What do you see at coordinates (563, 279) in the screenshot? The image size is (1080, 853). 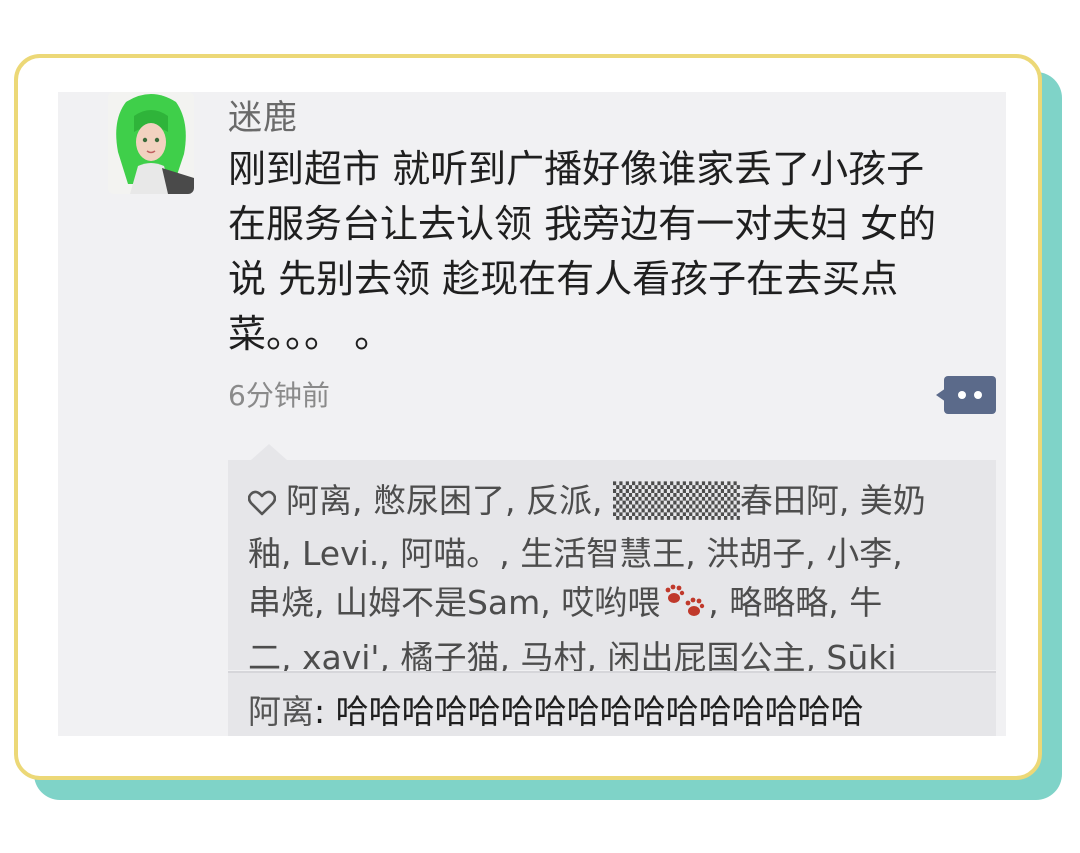 I see `post-line: 说 先别去领 趁现在有人看孩子在去买点` at bounding box center [563, 279].